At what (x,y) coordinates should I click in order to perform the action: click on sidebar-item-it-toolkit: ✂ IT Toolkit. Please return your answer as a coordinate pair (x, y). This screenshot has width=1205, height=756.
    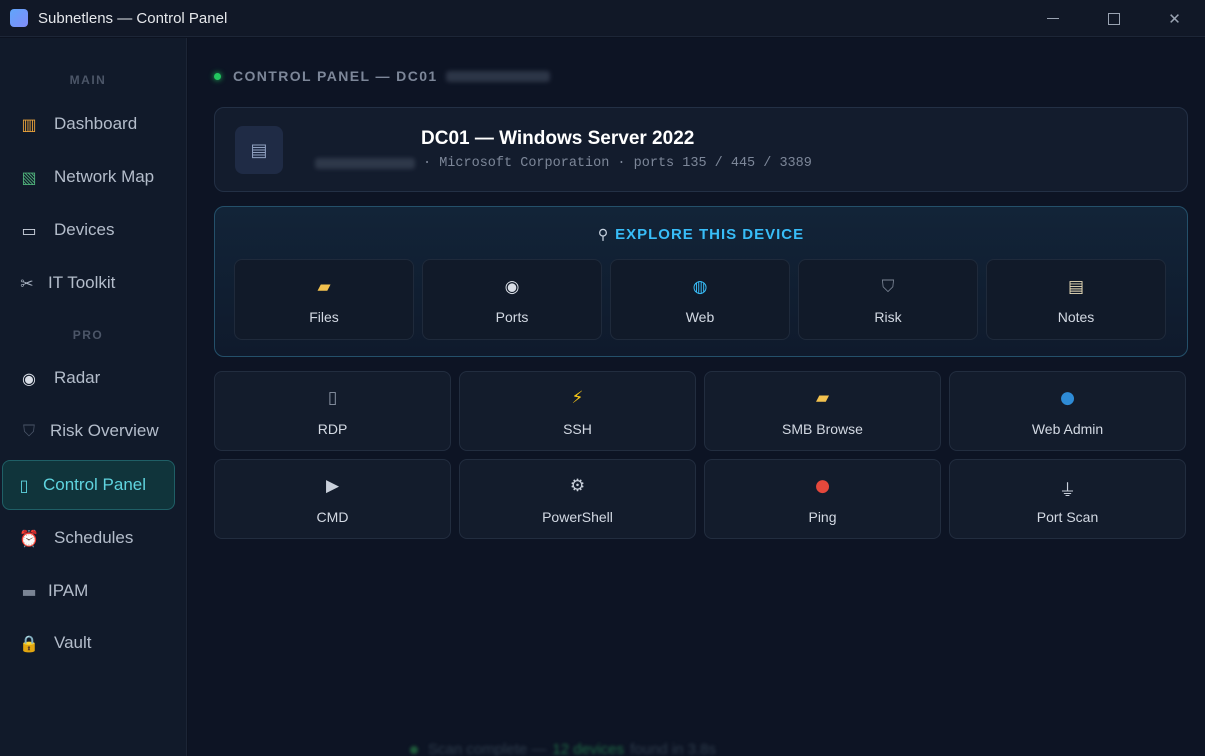
    Looking at the image, I should click on (88, 283).